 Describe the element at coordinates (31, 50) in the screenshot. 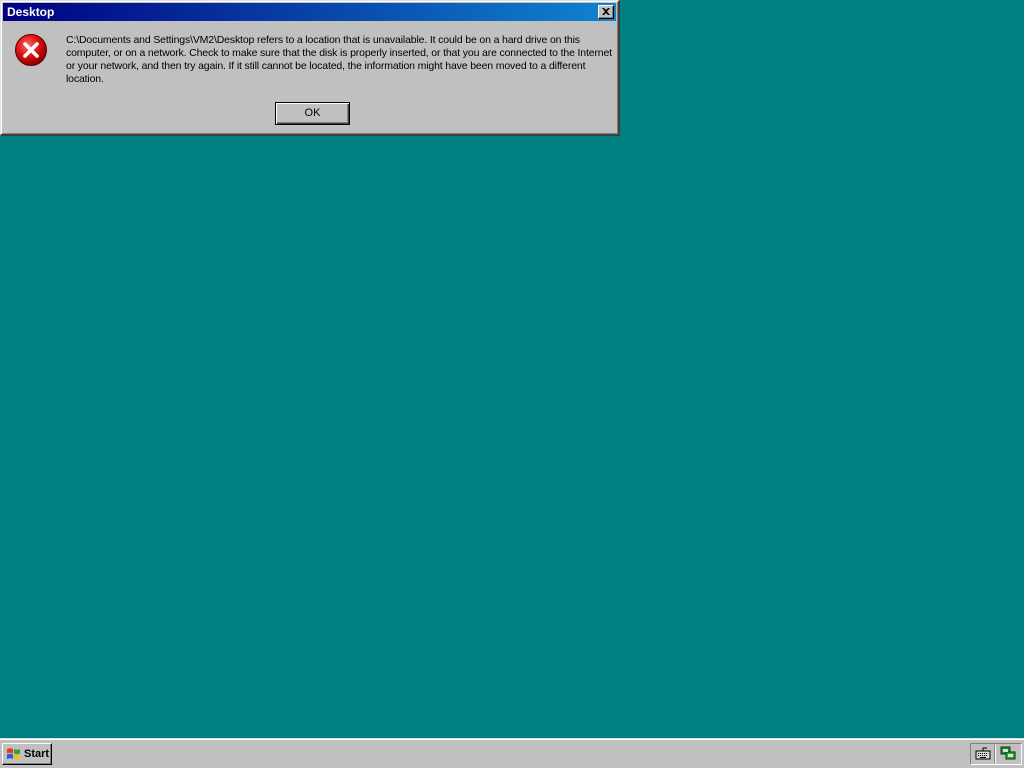

I see `error-icon` at that location.